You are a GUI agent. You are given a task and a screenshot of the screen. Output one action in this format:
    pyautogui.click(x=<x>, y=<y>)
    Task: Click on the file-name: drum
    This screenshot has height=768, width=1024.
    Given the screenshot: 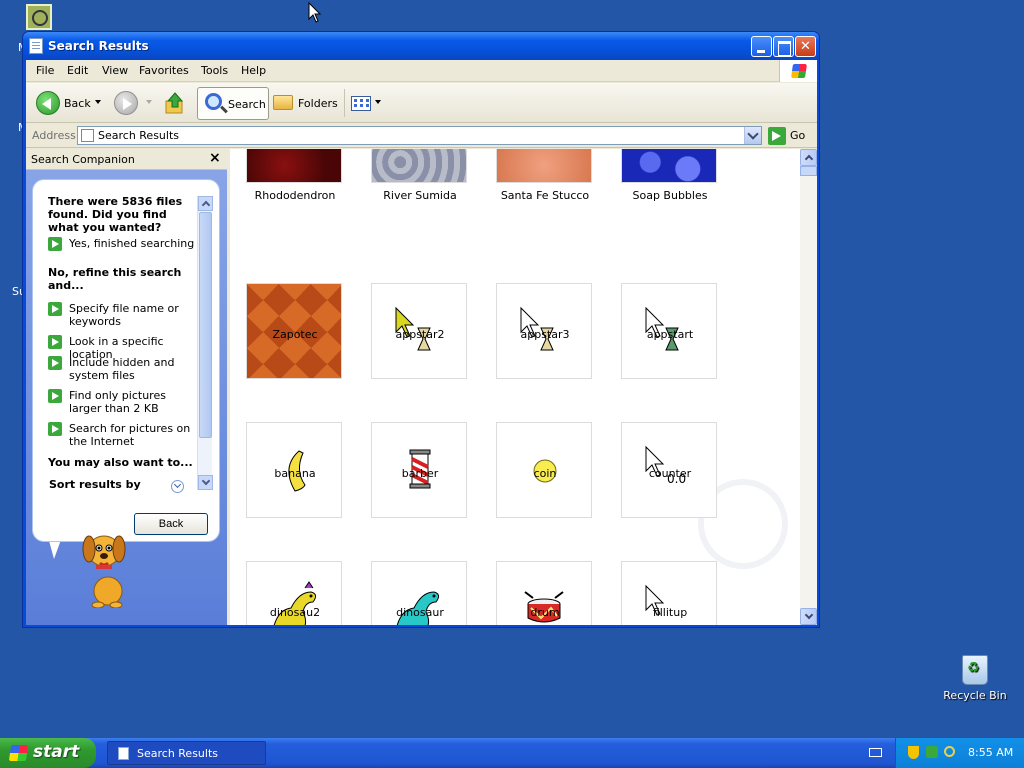 What is the action you would take?
    pyautogui.click(x=545, y=612)
    